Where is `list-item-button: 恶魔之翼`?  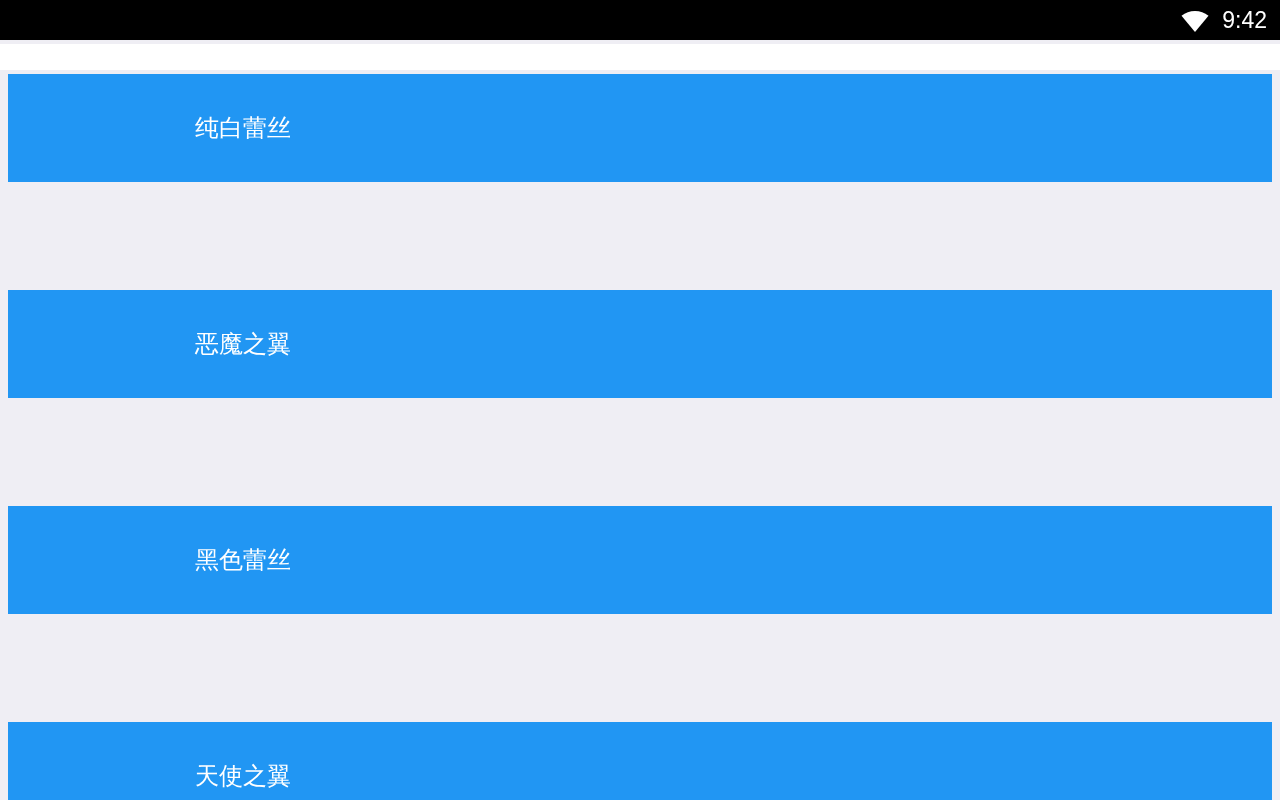
list-item-button: 恶魔之翼 is located at coordinates (640, 344).